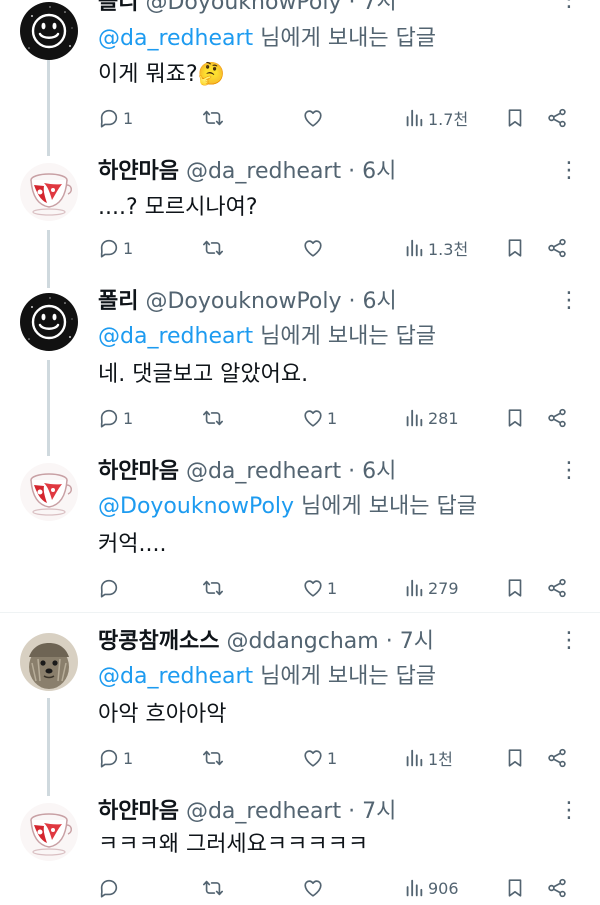  I want to click on views-button: 281, so click(431, 418).